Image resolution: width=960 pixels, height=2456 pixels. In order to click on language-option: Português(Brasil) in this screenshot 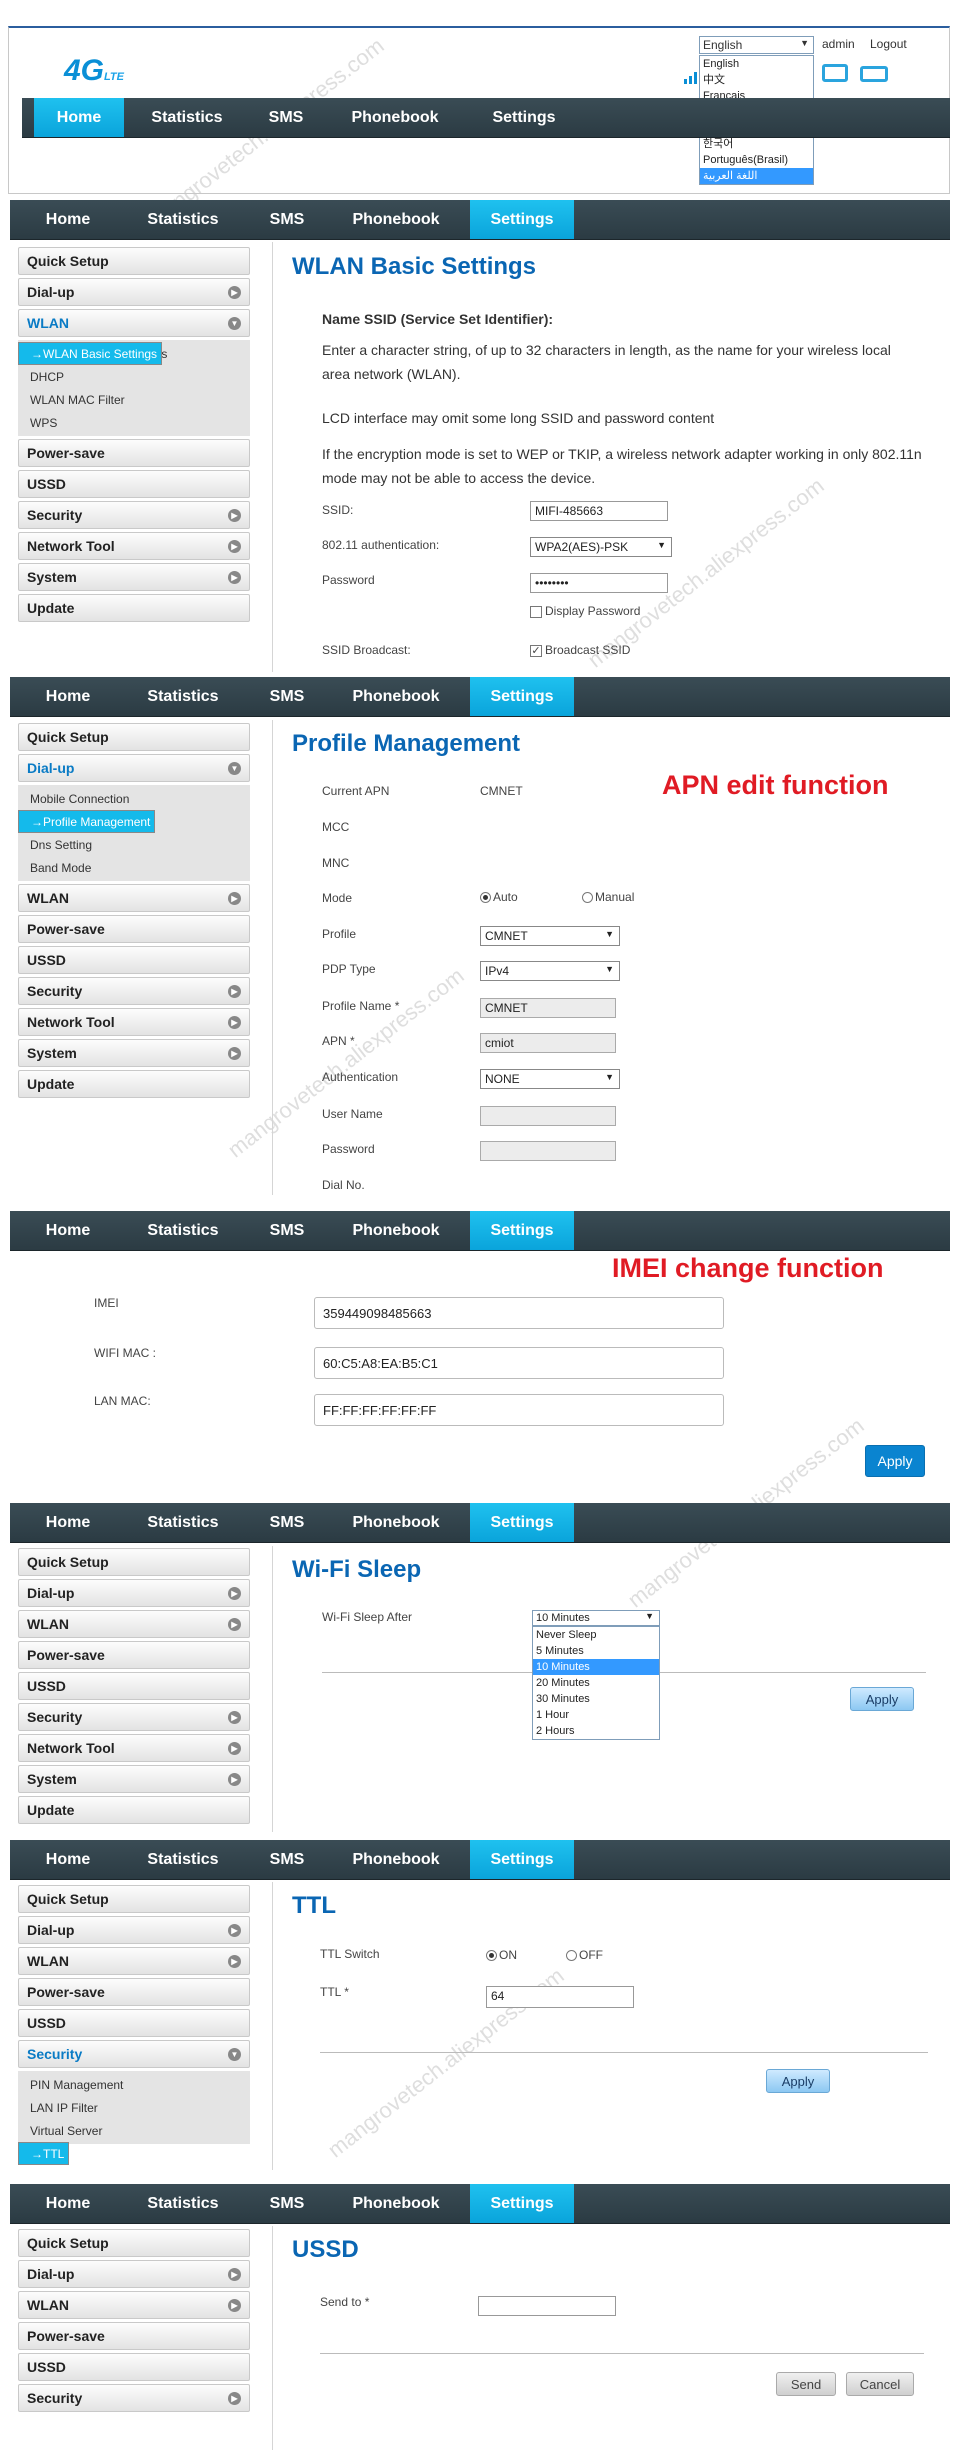, I will do `click(756, 160)`.